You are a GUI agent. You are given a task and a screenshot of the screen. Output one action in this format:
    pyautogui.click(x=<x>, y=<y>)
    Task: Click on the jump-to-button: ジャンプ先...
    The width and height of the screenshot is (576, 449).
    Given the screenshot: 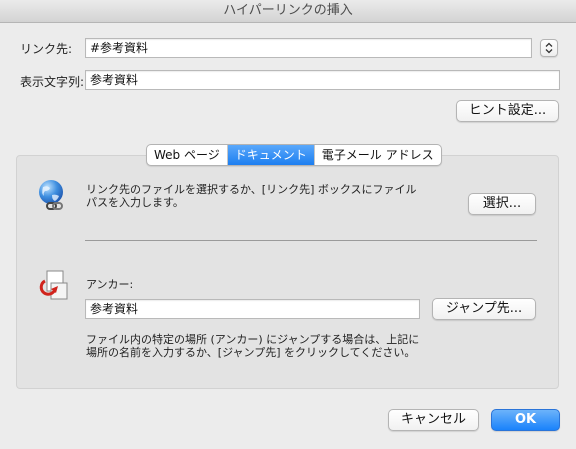 What is the action you would take?
    pyautogui.click(x=484, y=309)
    